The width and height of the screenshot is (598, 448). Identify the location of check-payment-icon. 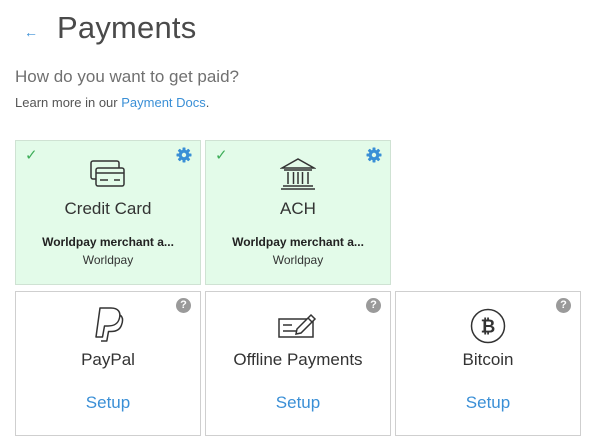
(297, 325).